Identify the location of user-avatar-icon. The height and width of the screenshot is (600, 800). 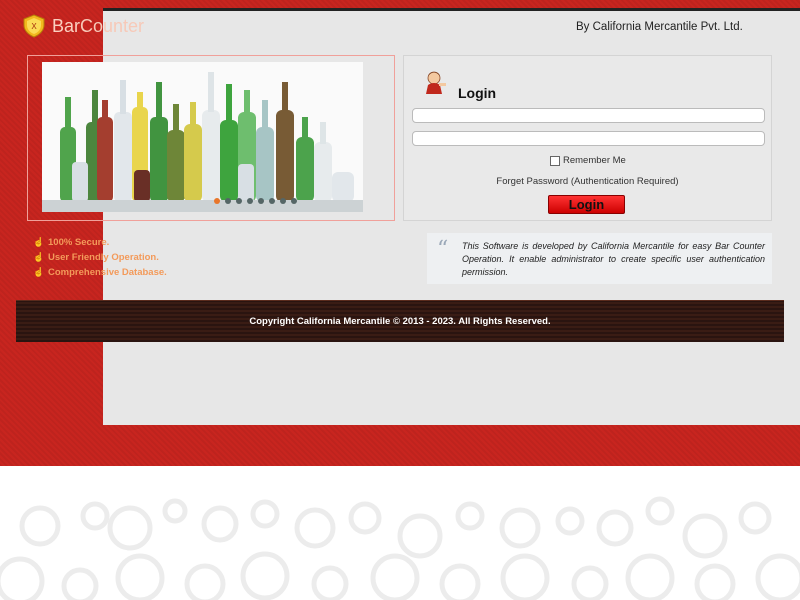
(436, 82).